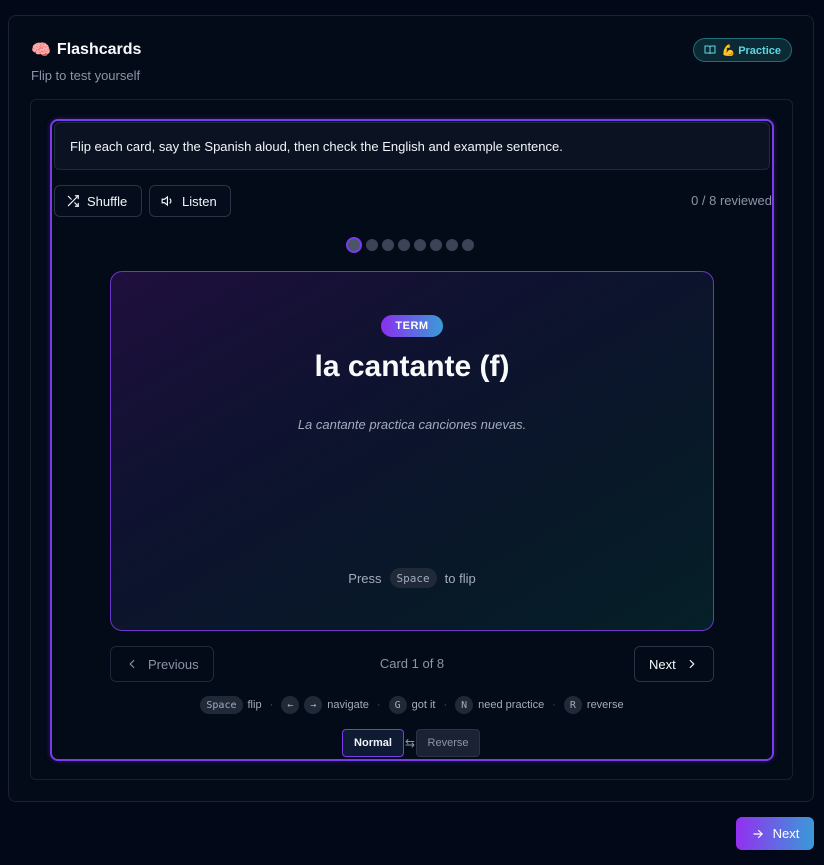 This screenshot has height=865, width=824. What do you see at coordinates (373, 743) in the screenshot?
I see `normal-mode-button: Normal` at bounding box center [373, 743].